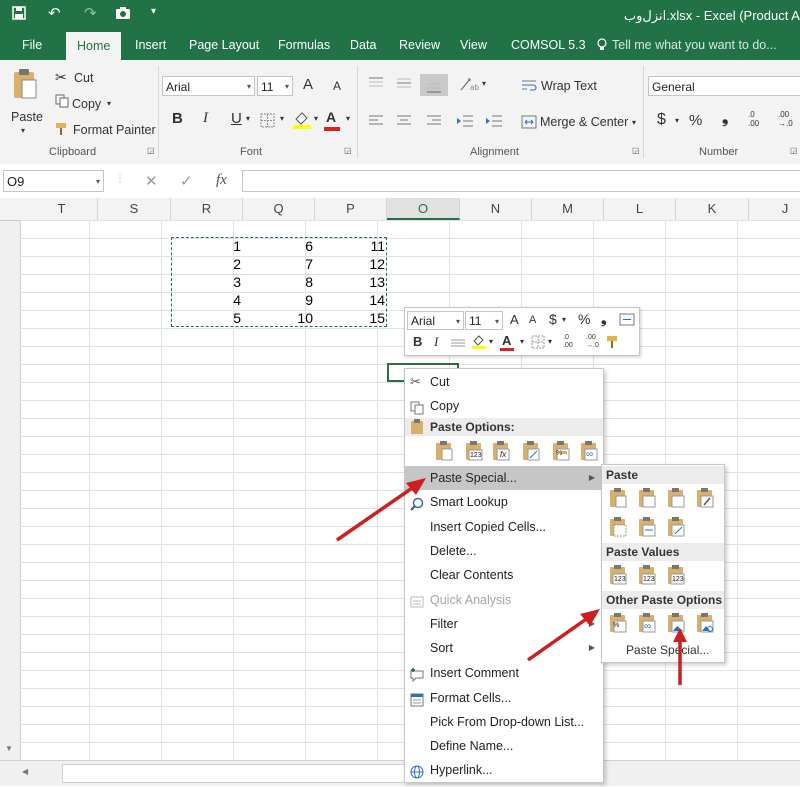  Describe the element at coordinates (511, 581) in the screenshot. I see `annotation-arrows` at that location.